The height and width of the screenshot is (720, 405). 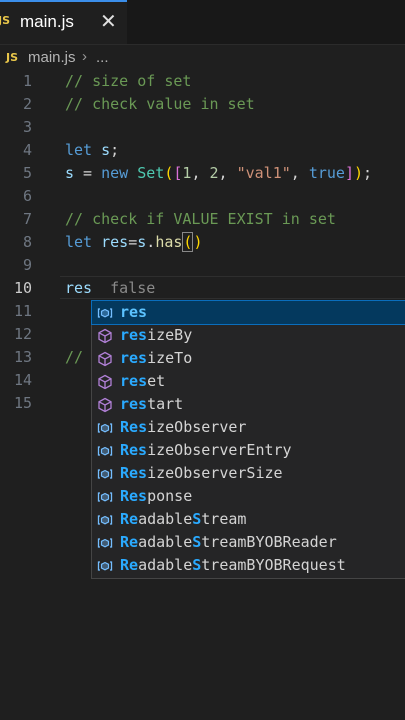 I want to click on suggestion-label: Response, so click(x=156, y=496).